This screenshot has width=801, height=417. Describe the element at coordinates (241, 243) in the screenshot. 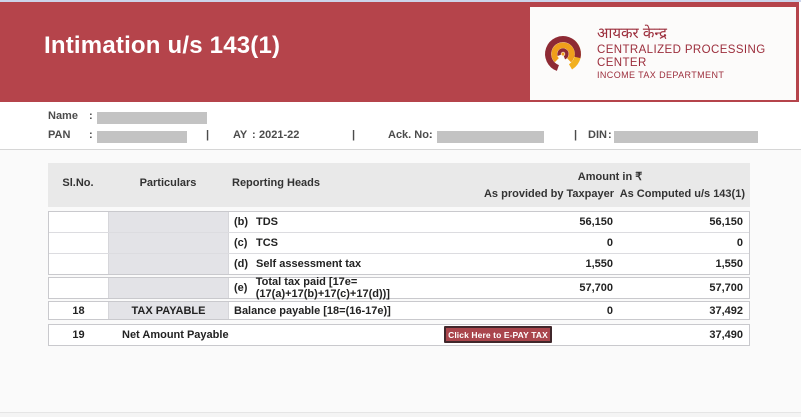

I see `row-code: (c)` at that location.